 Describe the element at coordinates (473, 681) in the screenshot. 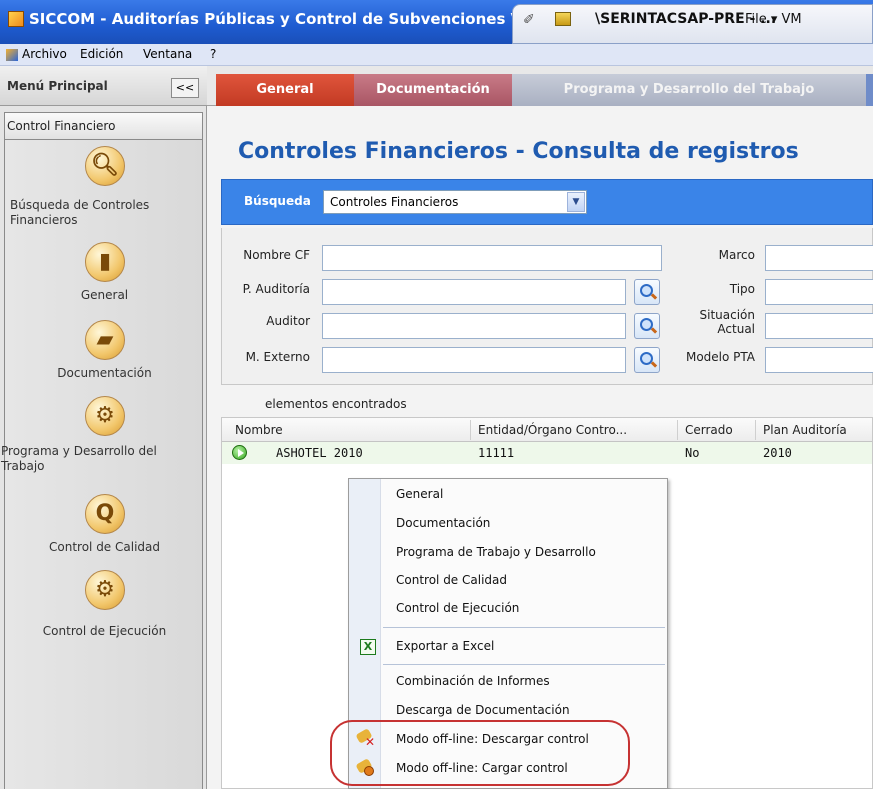

I see `menu-item-combinacion: Combinación de Informes` at that location.